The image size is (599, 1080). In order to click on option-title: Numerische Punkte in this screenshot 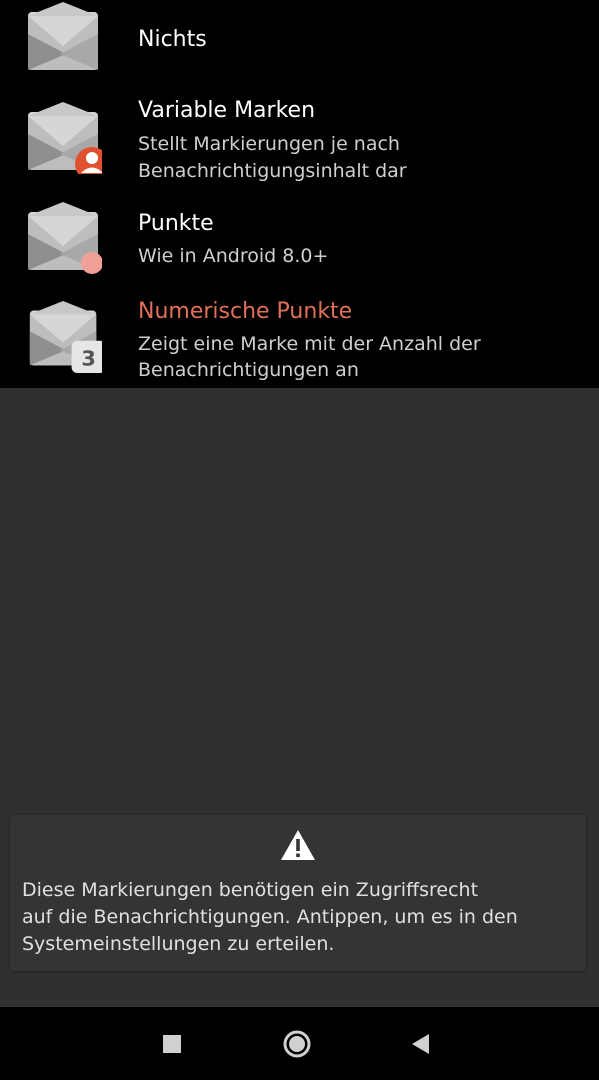, I will do `click(245, 311)`.